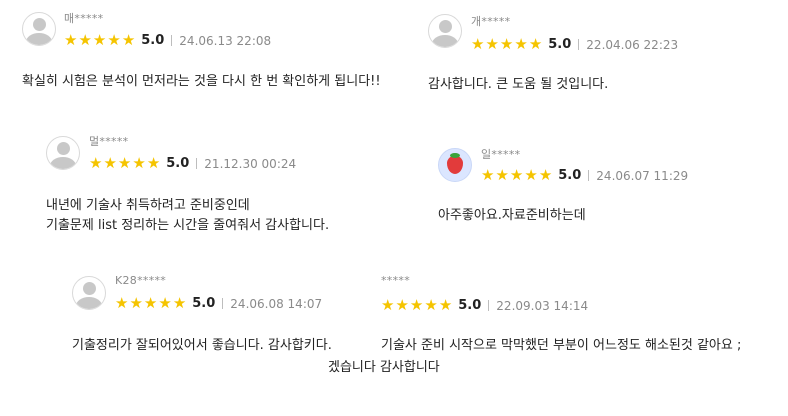 The width and height of the screenshot is (788, 416). What do you see at coordinates (193, 164) in the screenshot?
I see `review-meta: ★ ★ ★ ★ ★ 5.0 21.12.30 00:24` at bounding box center [193, 164].